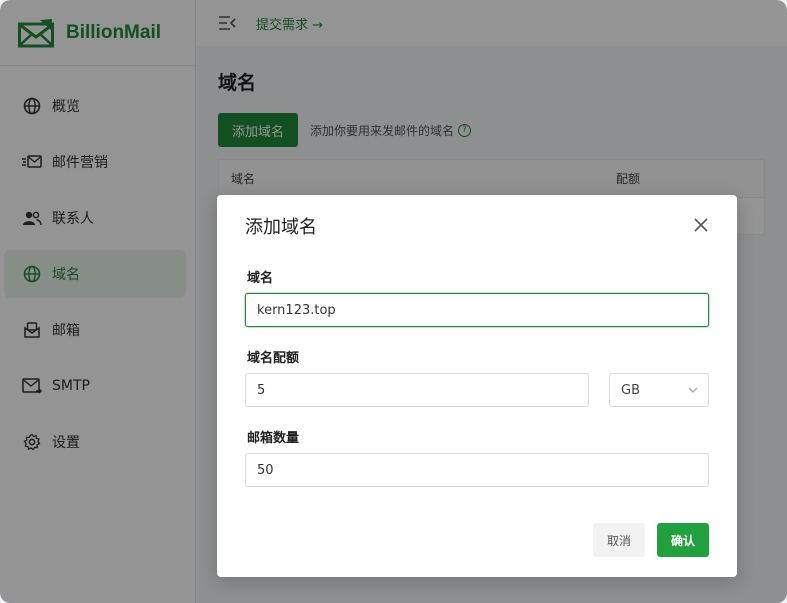 This screenshot has width=787, height=603. What do you see at coordinates (619, 540) in the screenshot?
I see `cancel-button: 取消` at bounding box center [619, 540].